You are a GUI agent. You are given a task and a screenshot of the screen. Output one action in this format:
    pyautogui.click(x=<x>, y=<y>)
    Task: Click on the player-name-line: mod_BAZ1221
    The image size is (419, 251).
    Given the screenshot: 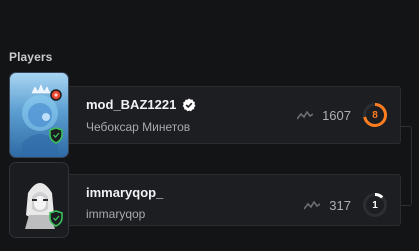 What is the action you would take?
    pyautogui.click(x=141, y=104)
    